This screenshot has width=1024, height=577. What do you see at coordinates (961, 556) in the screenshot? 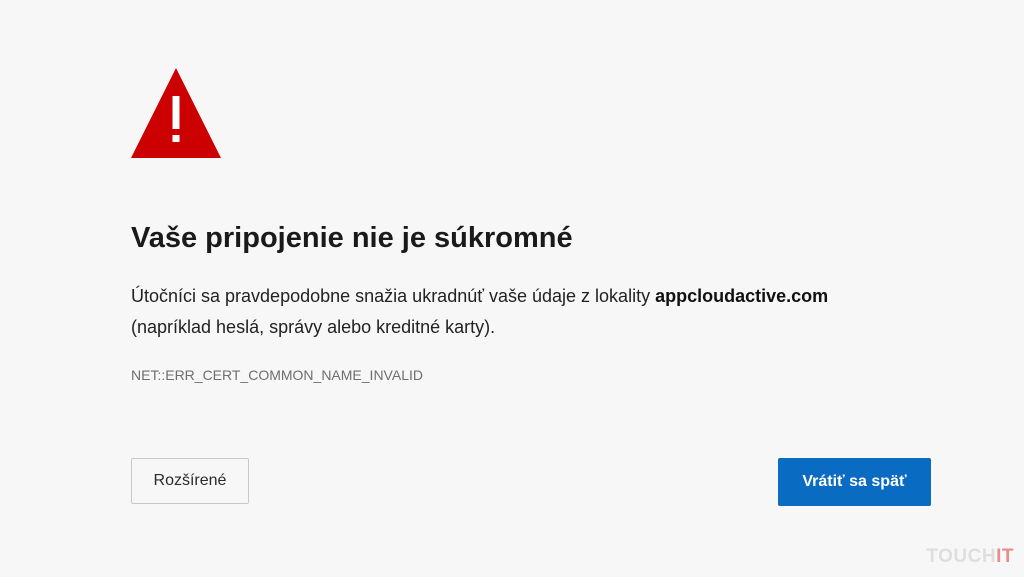
I see `watermark-main: TOUCH` at bounding box center [961, 556].